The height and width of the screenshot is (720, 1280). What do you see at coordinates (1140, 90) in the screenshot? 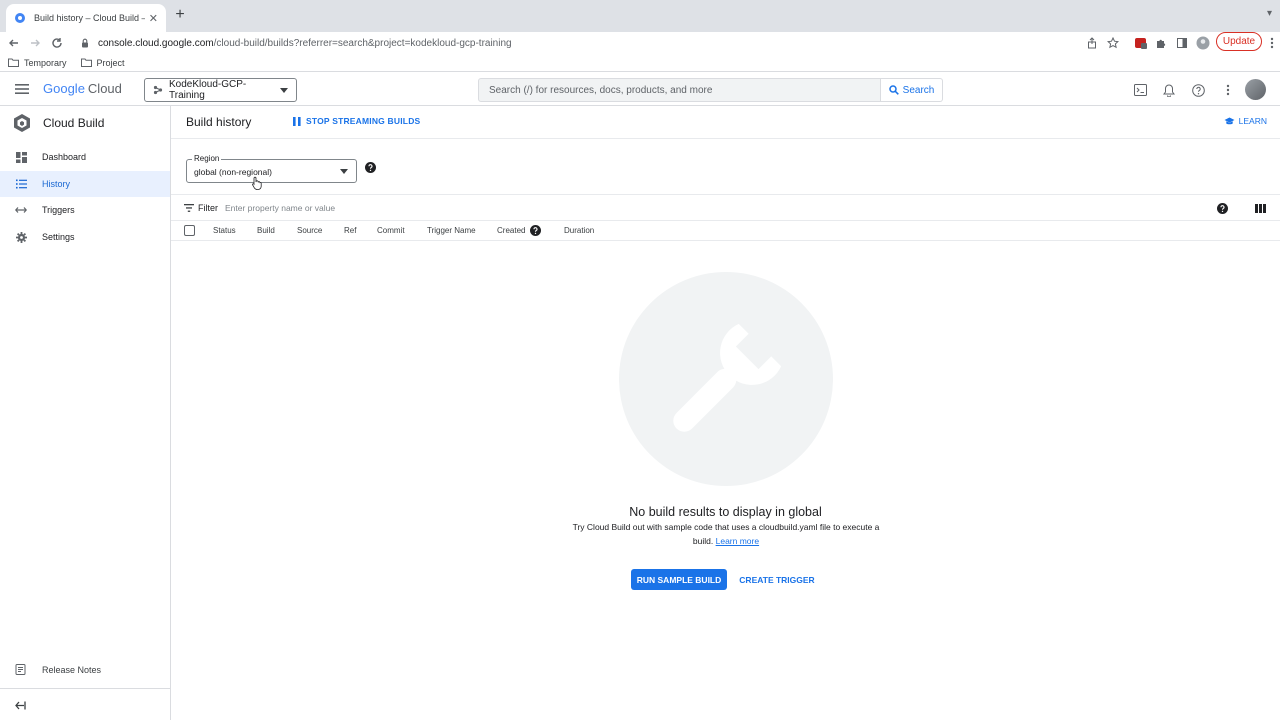
I see `cloud-shell-icon` at bounding box center [1140, 90].